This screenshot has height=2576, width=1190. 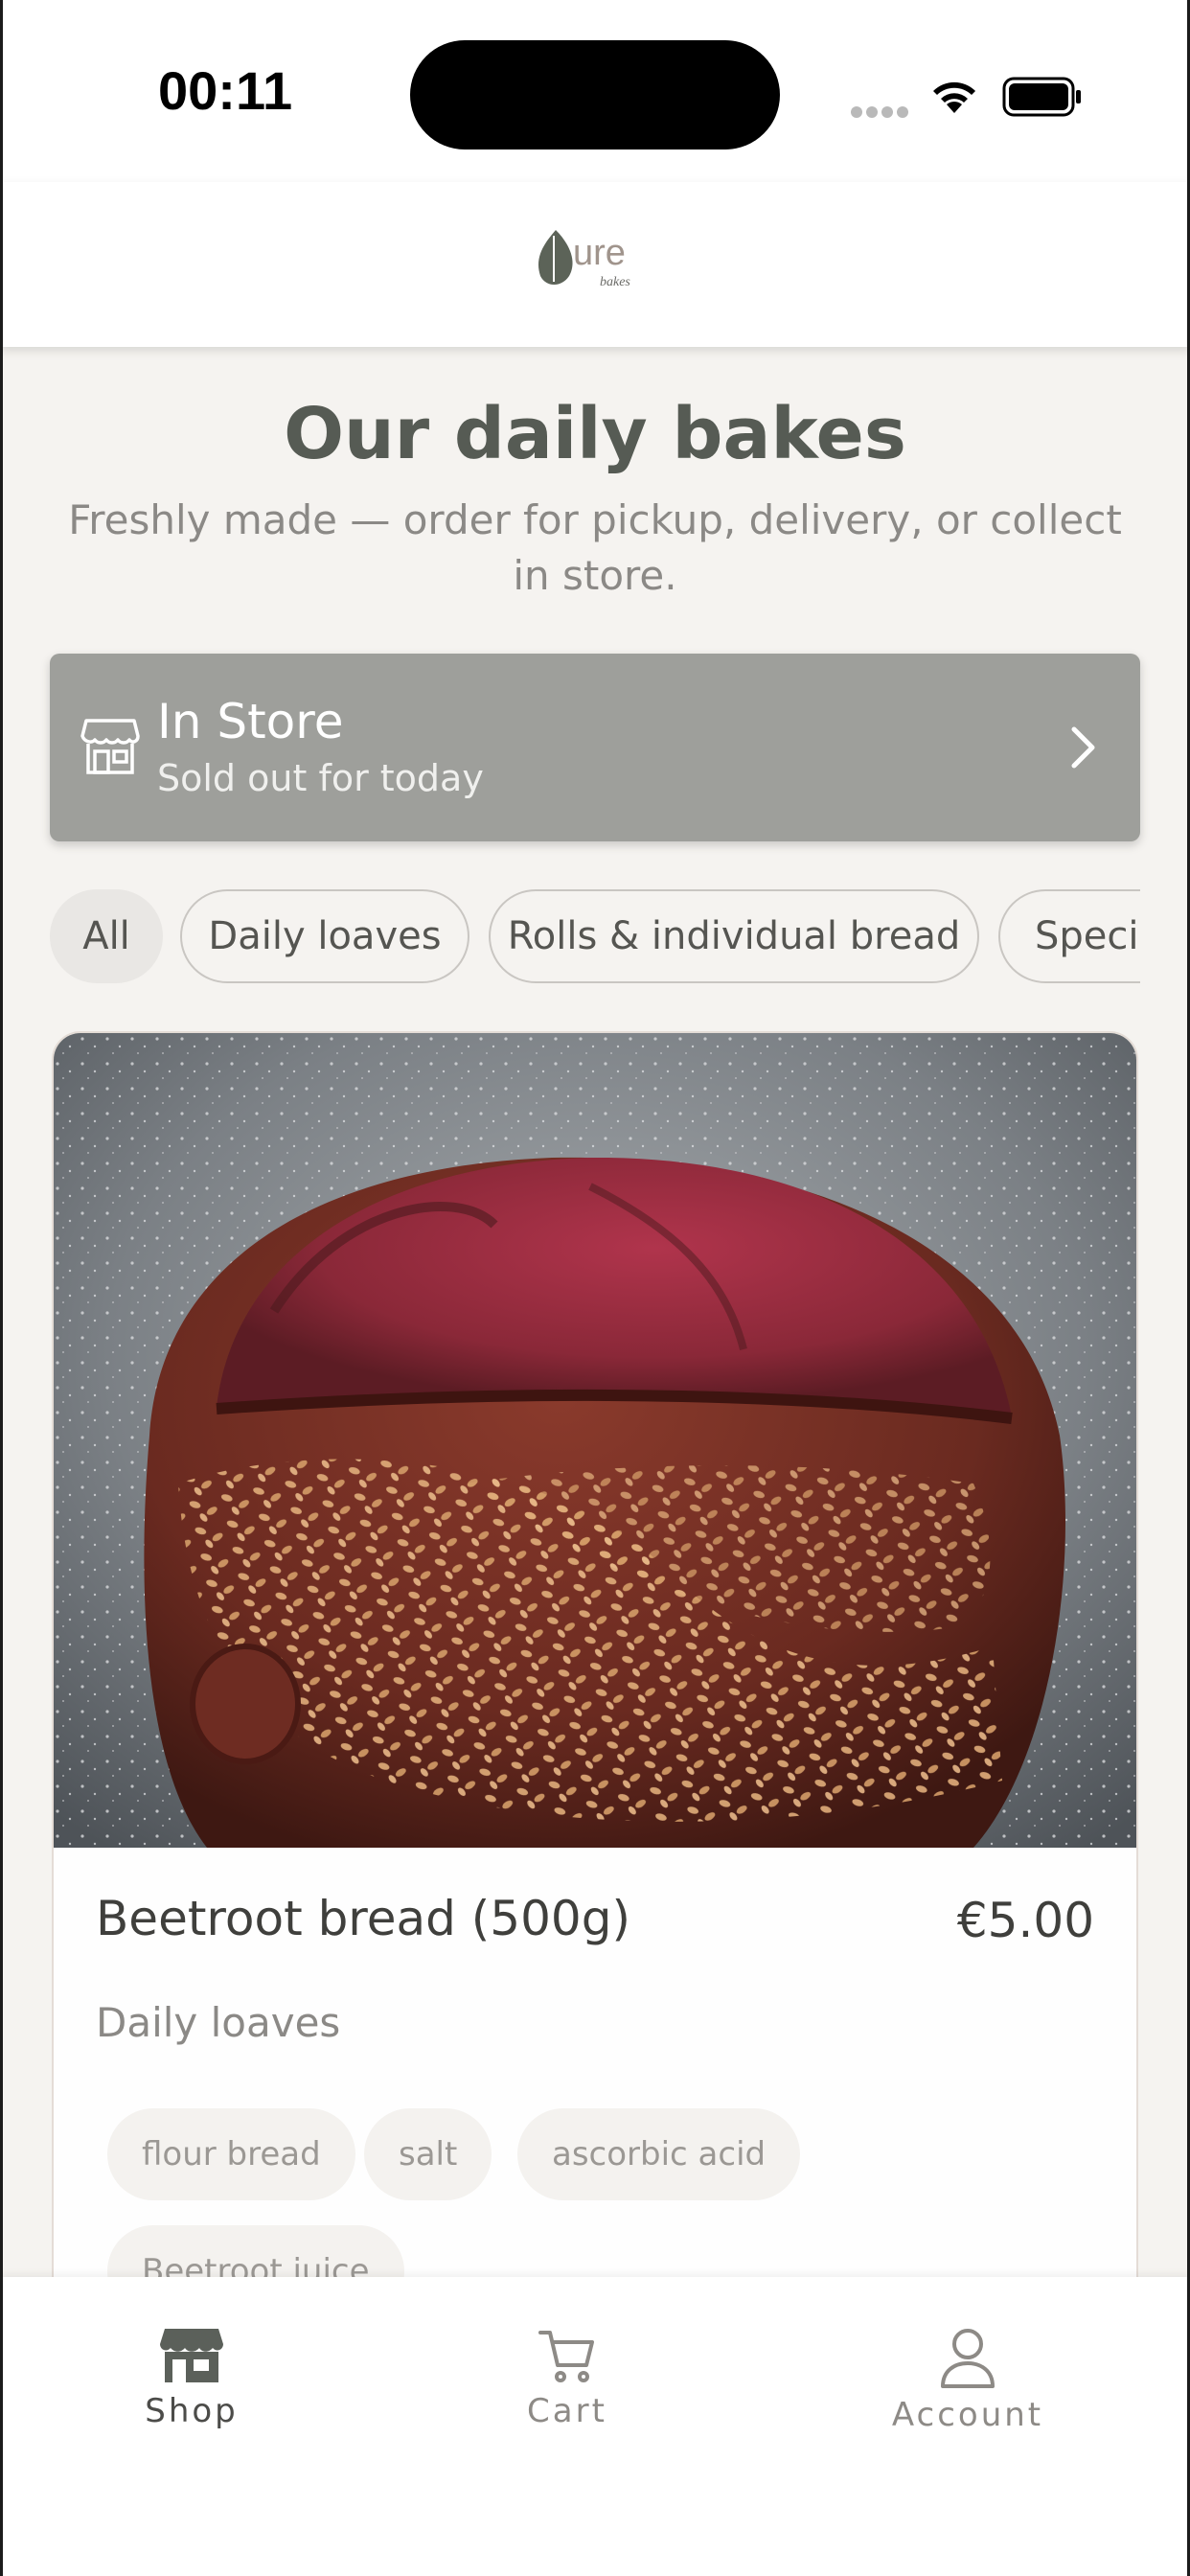 I want to click on dynamic-island, so click(x=595, y=95).